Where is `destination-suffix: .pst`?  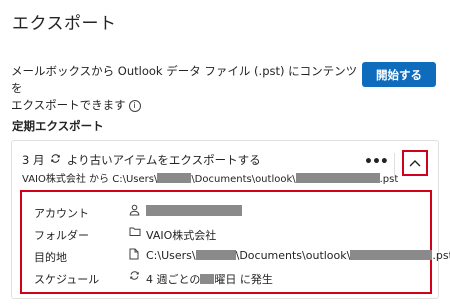 destination-suffix: .pst is located at coordinates (441, 255).